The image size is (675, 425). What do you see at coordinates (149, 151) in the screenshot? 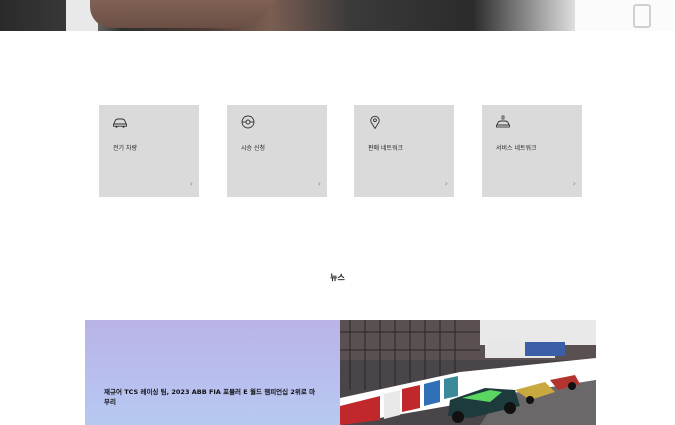
I see `quick-link-electric-vehicles: 전기 차량 ›` at bounding box center [149, 151].